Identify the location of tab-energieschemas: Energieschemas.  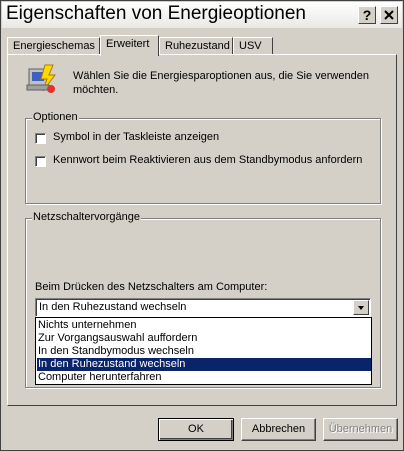
(53, 46).